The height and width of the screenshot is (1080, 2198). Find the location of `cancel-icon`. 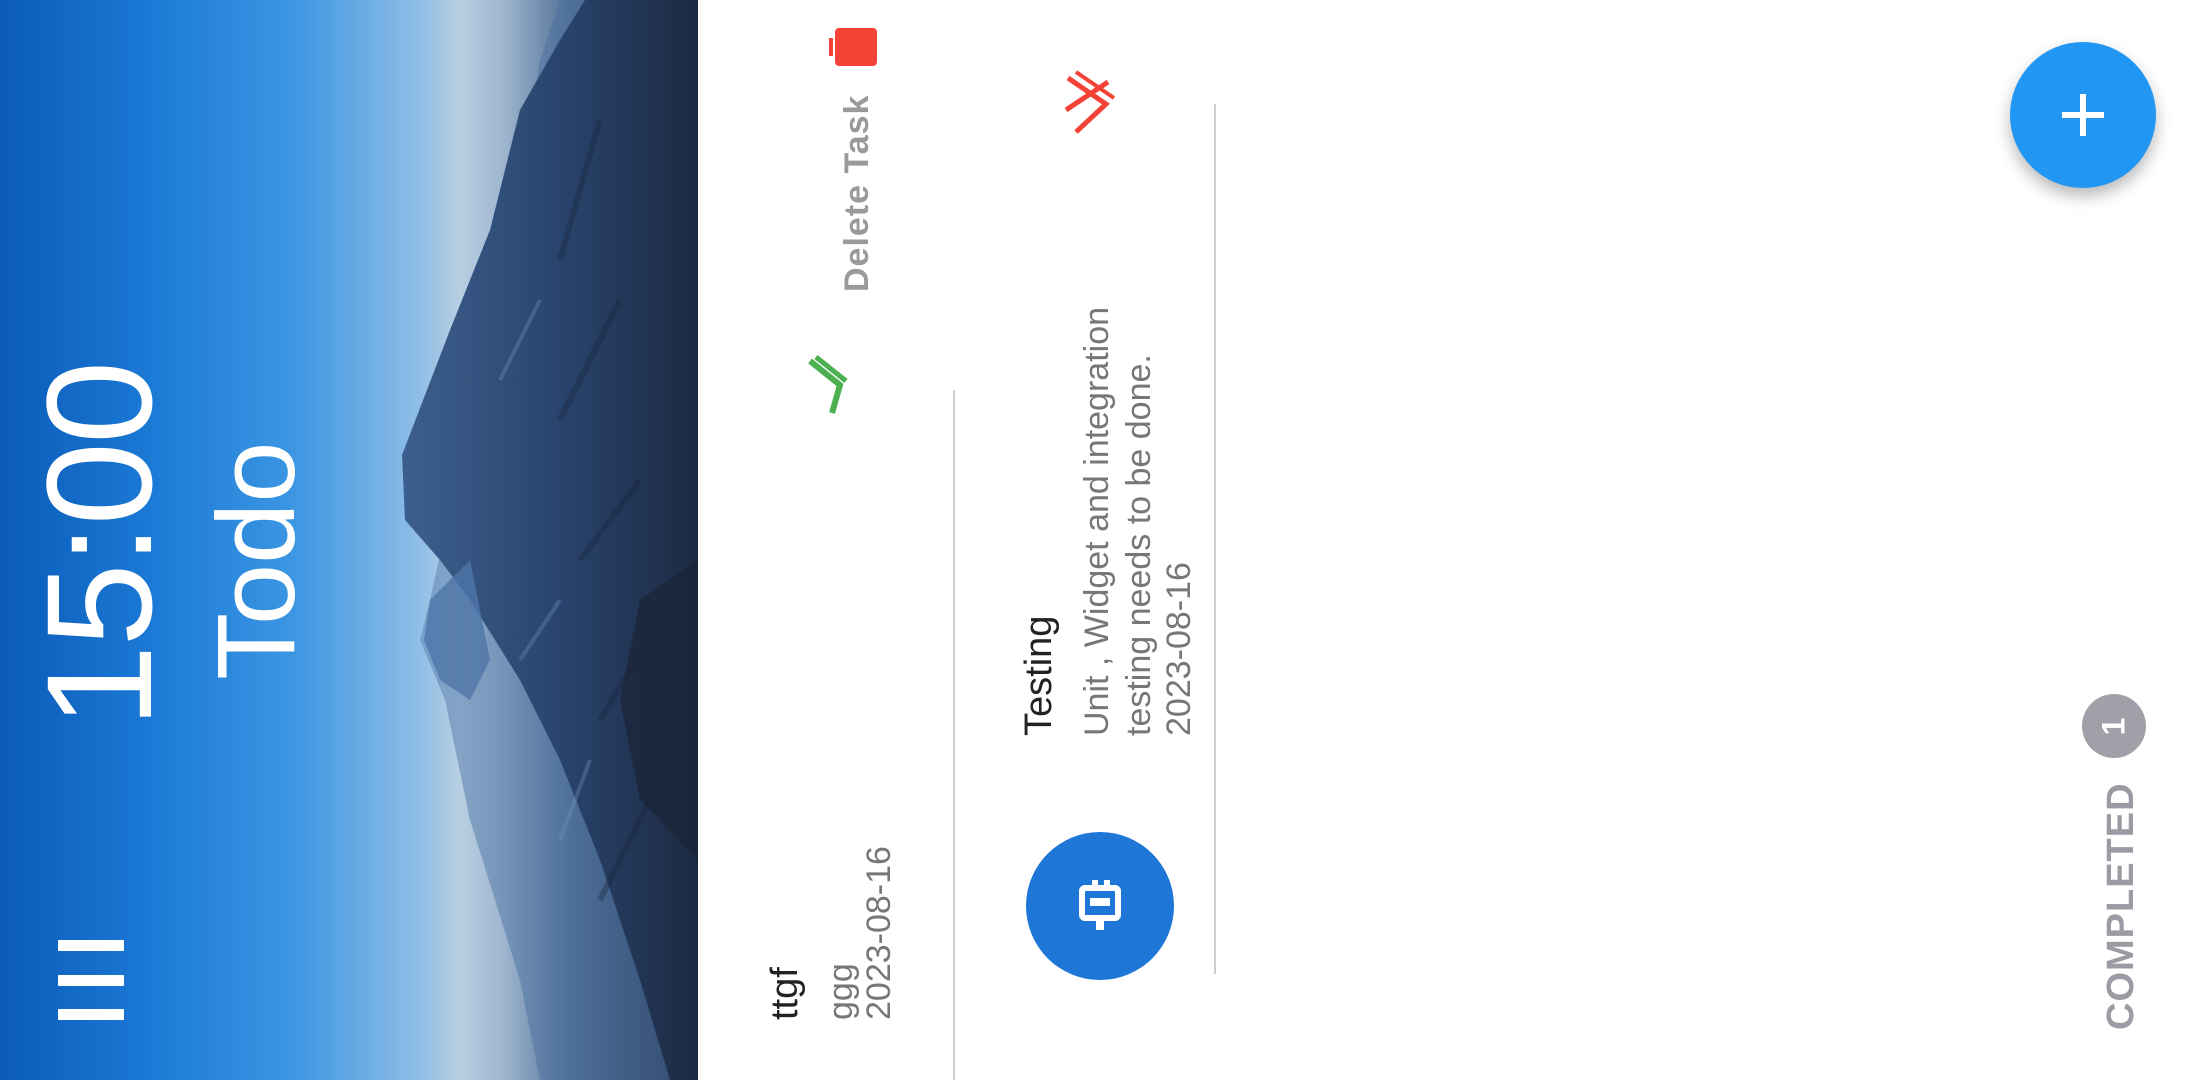

cancel-icon is located at coordinates (1090, 104).